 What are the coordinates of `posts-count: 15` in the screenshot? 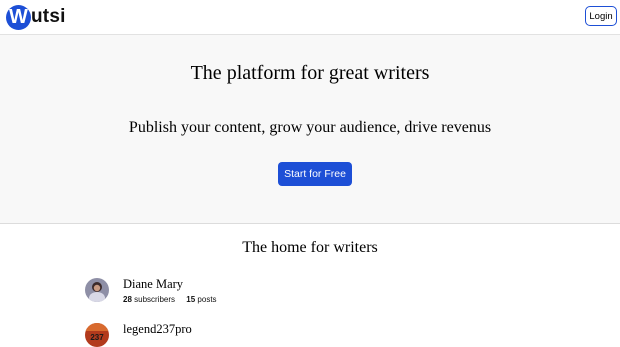 It's located at (191, 299).